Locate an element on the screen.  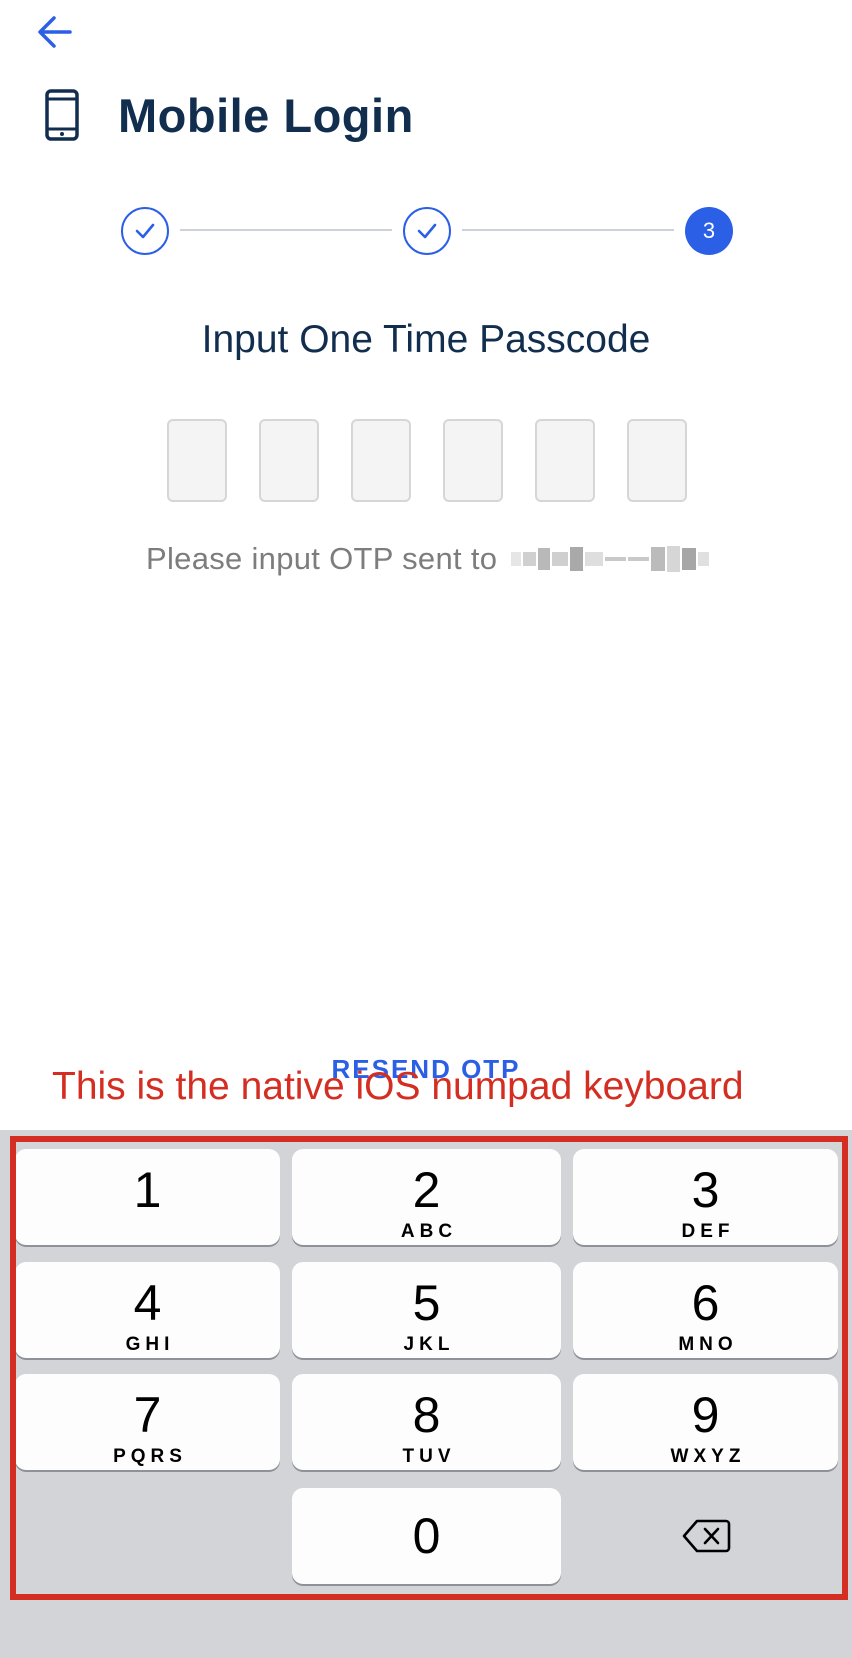
step-1-complete is located at coordinates (145, 231).